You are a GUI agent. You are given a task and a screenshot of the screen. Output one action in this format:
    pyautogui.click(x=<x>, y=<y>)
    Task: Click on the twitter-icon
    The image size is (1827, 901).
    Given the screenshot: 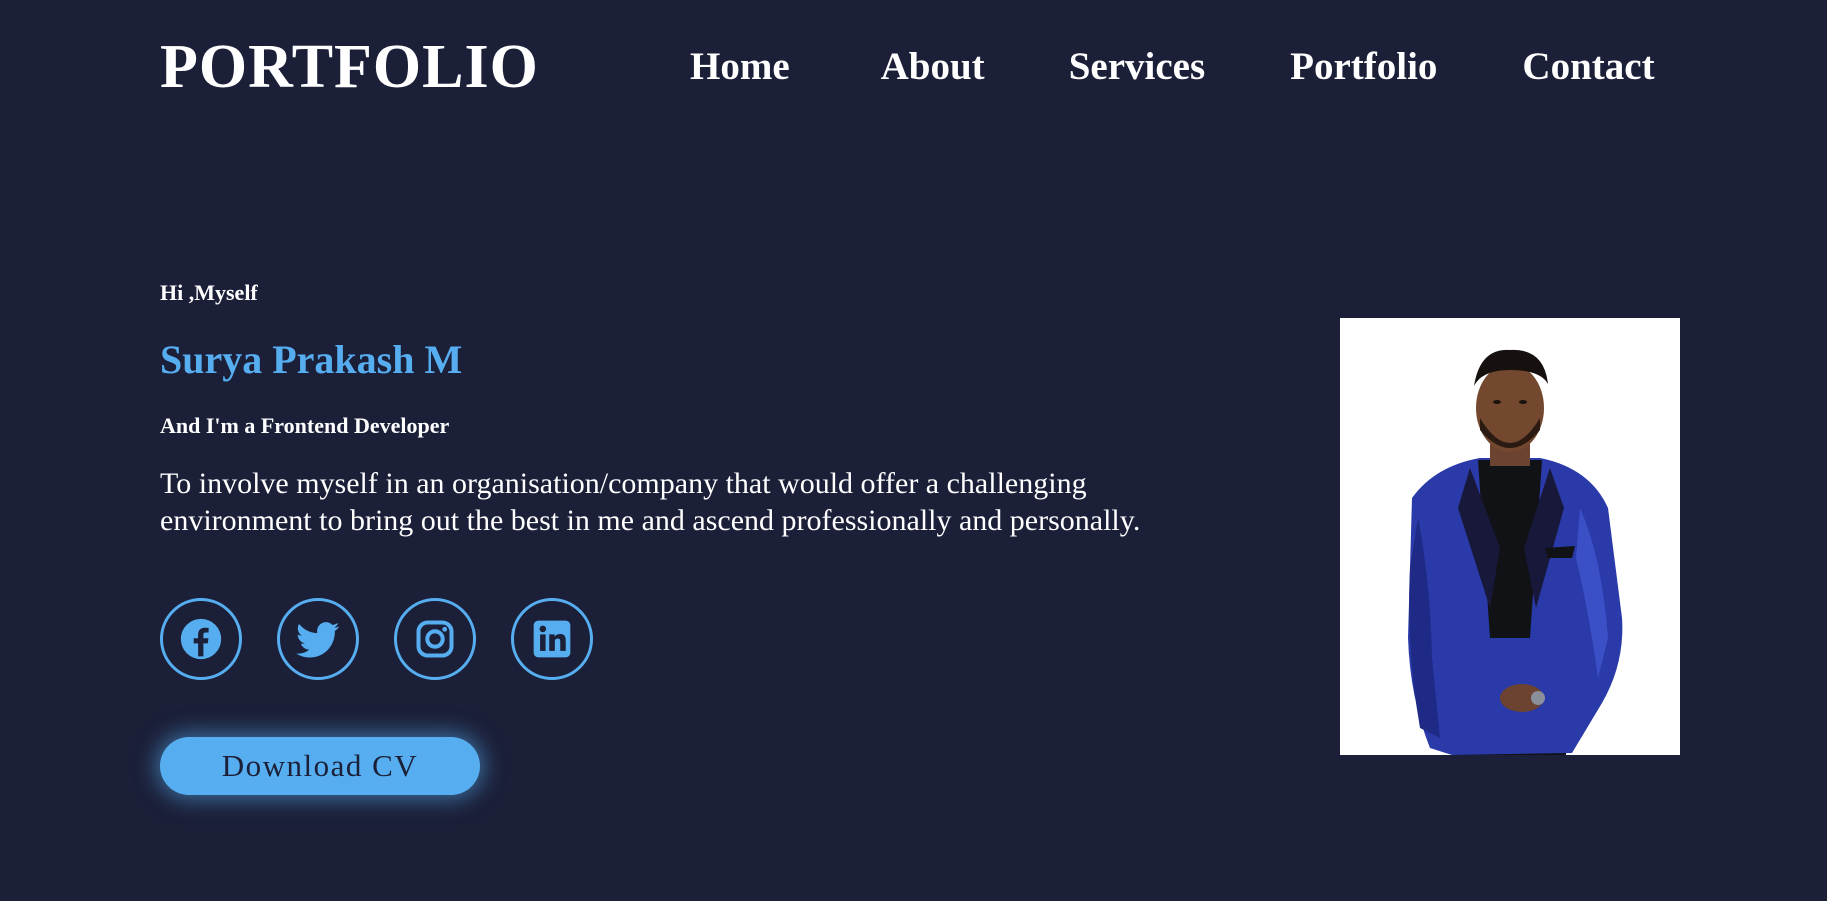 What is the action you would take?
    pyautogui.click(x=318, y=640)
    